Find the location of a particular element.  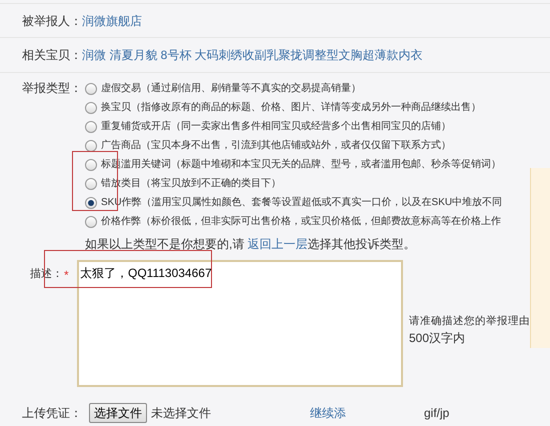

option-label: 价格作弊（标价很低，但非实际可出售价格，或宝贝价格低，但邮费故意标高等在价格上作 is located at coordinates (301, 221).